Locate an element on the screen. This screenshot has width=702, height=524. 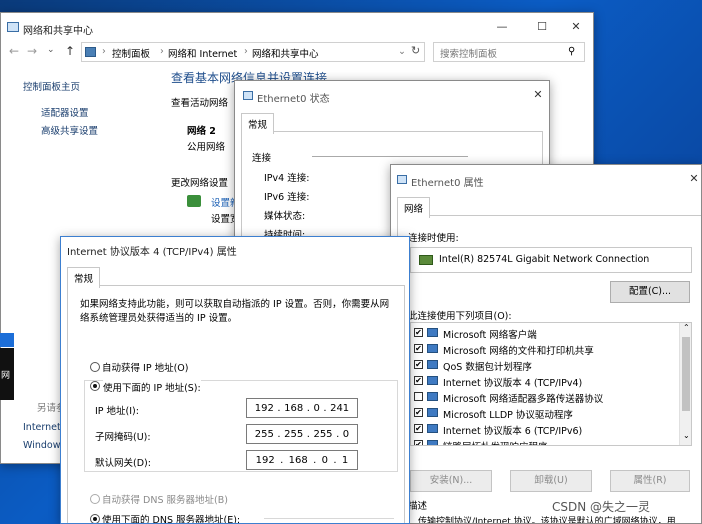
properties-button: 属性(R) is located at coordinates (650, 481).